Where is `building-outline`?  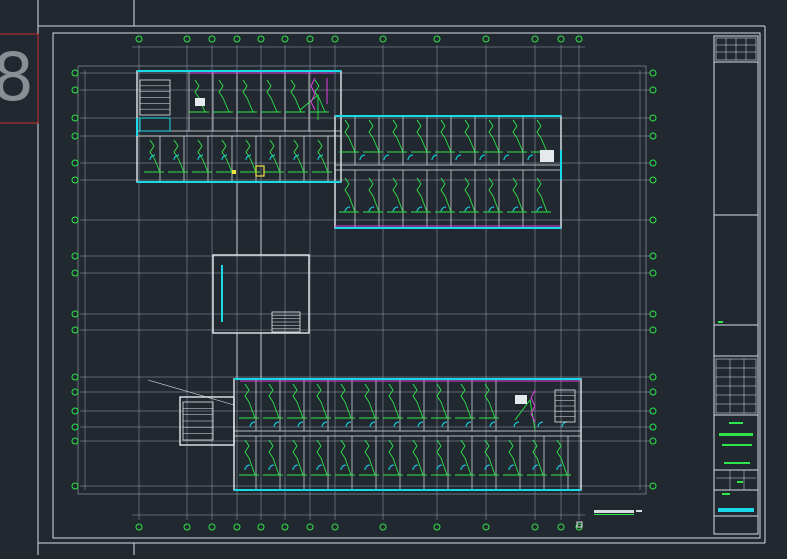 building-outline is located at coordinates (407, 434).